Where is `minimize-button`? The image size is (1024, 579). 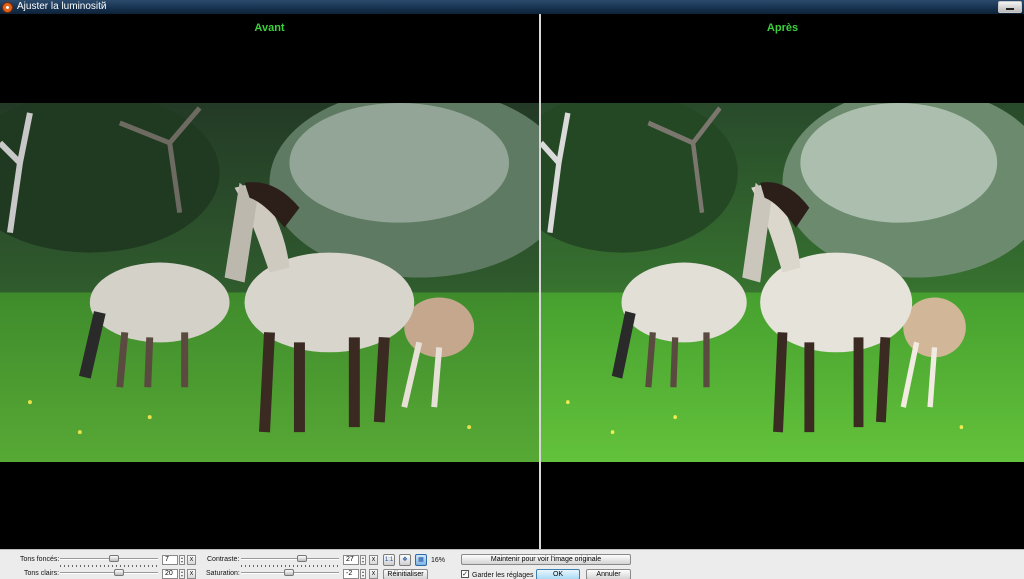
minimize-button is located at coordinates (1010, 7).